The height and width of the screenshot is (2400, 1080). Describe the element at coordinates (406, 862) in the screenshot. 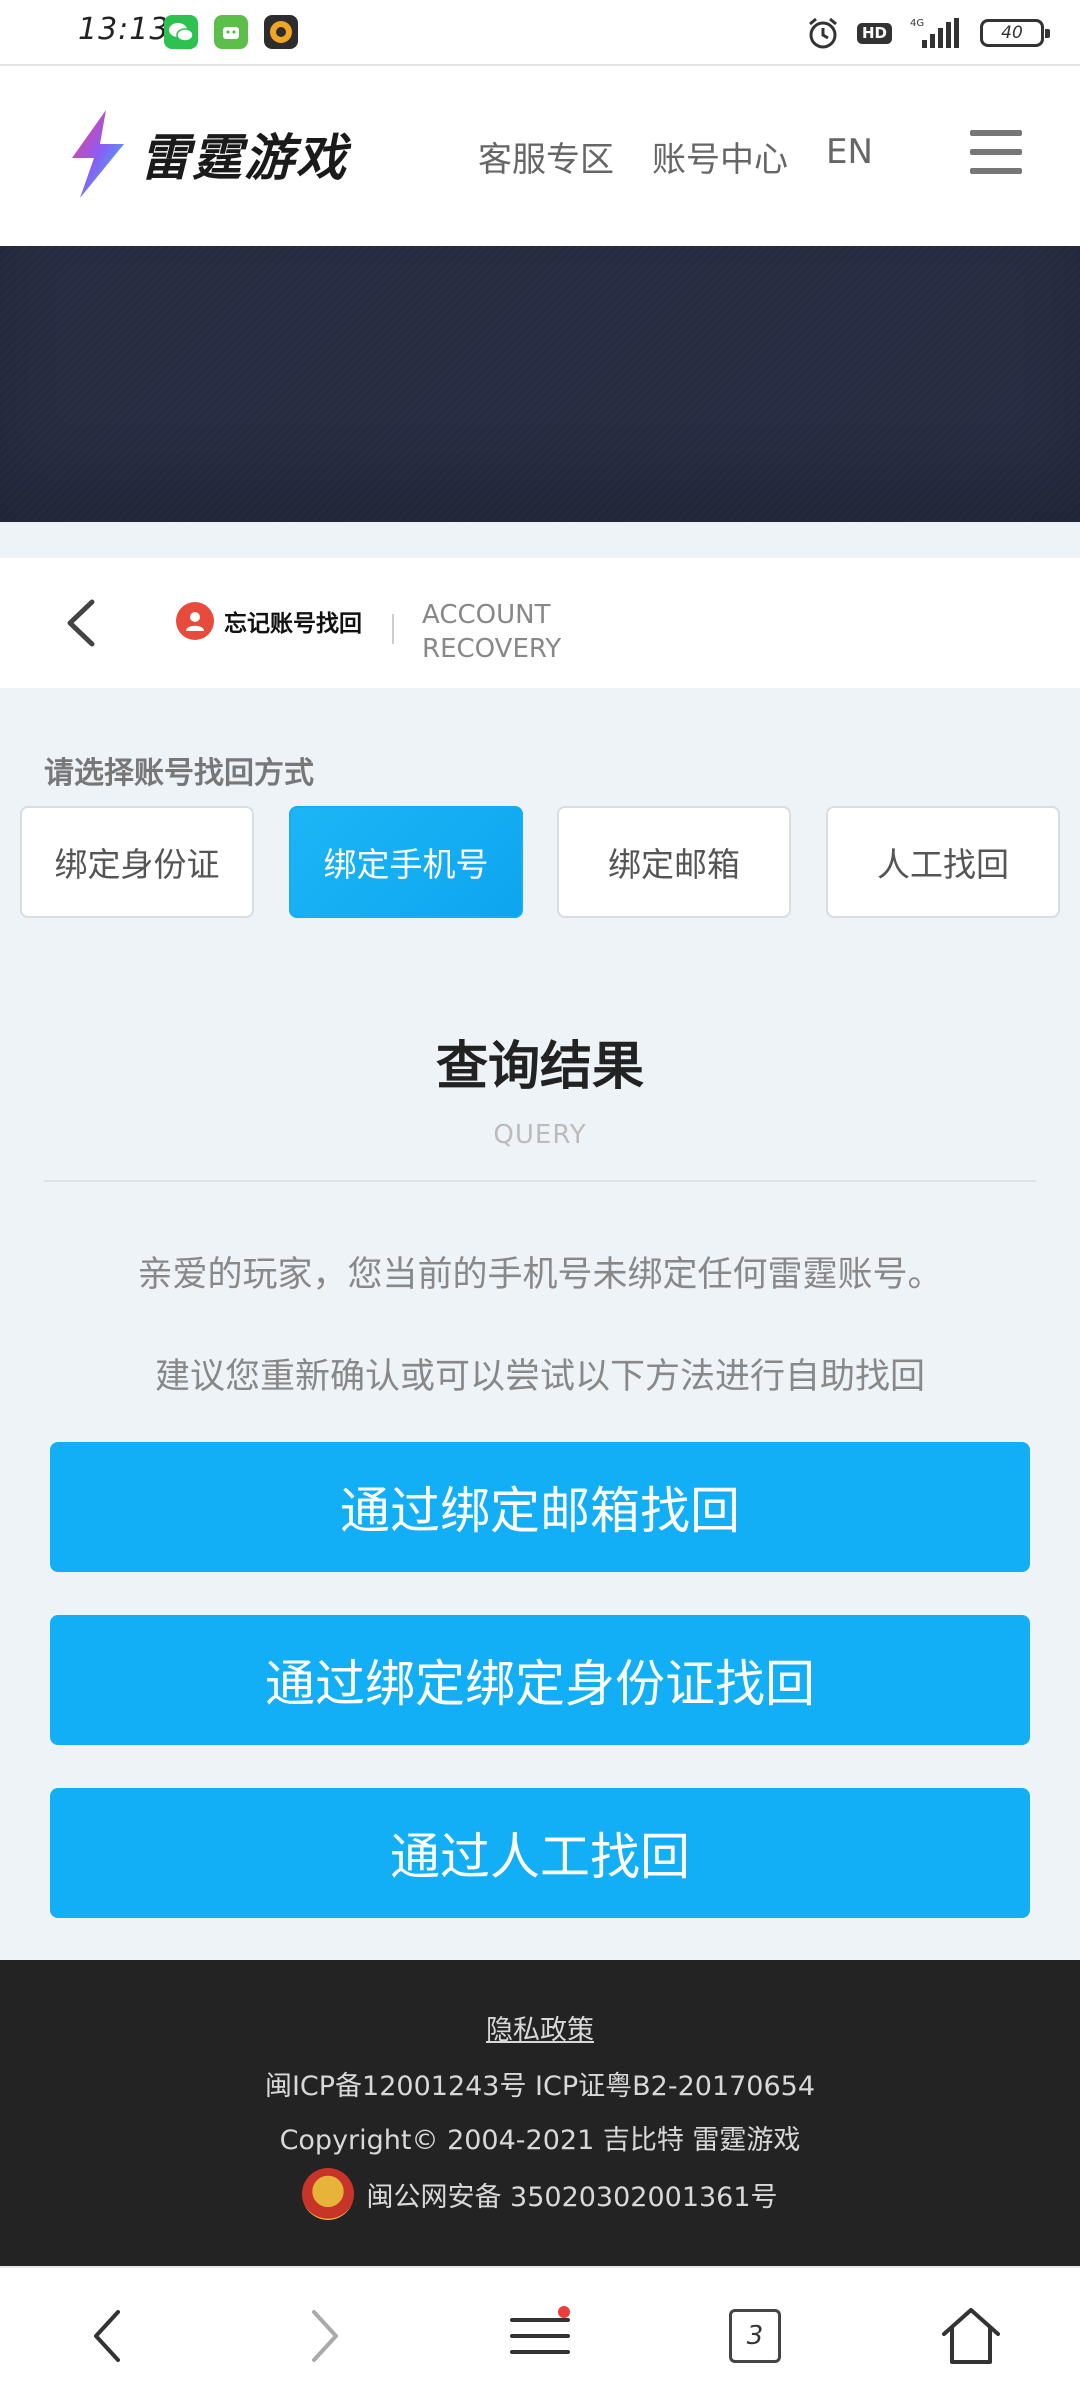

I see `tab-phone: 绑定手机号` at that location.